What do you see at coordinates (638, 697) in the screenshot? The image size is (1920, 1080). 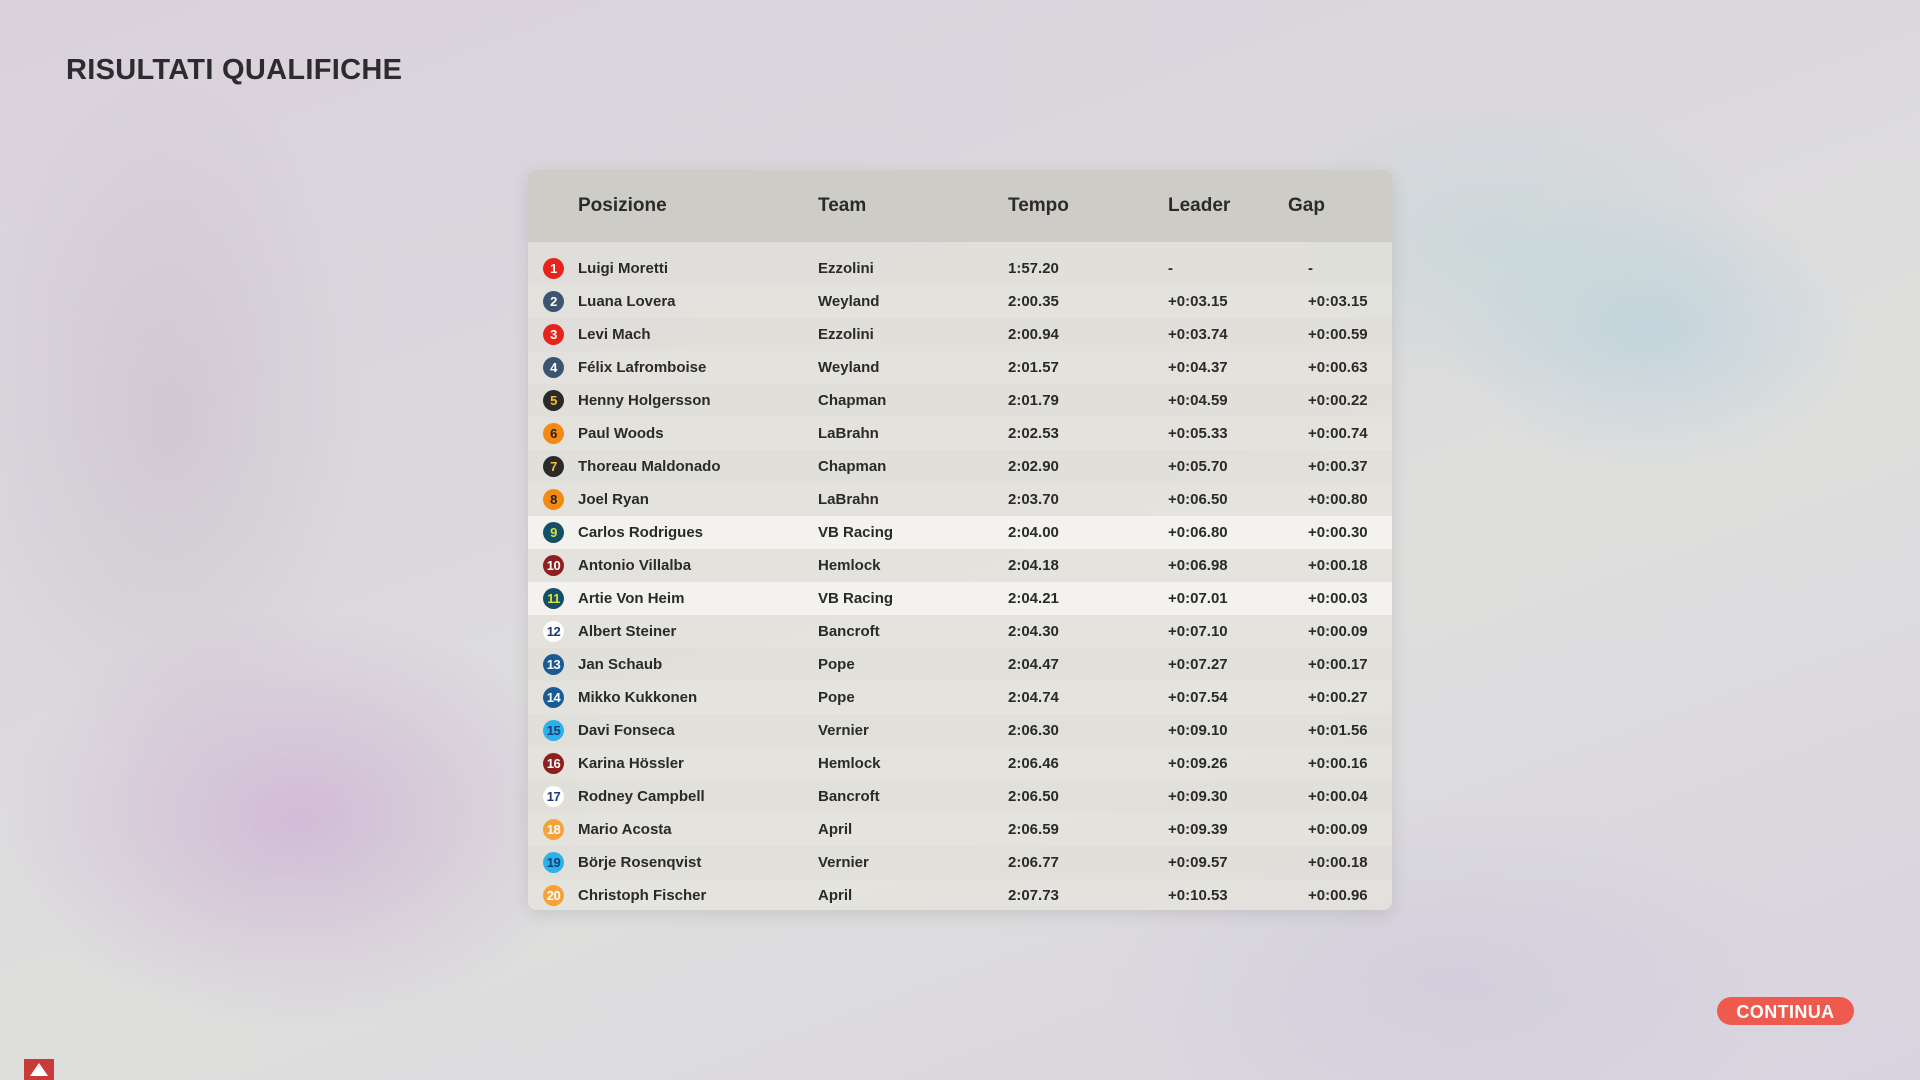 I see `driver-name: Mikko Kukkonen` at bounding box center [638, 697].